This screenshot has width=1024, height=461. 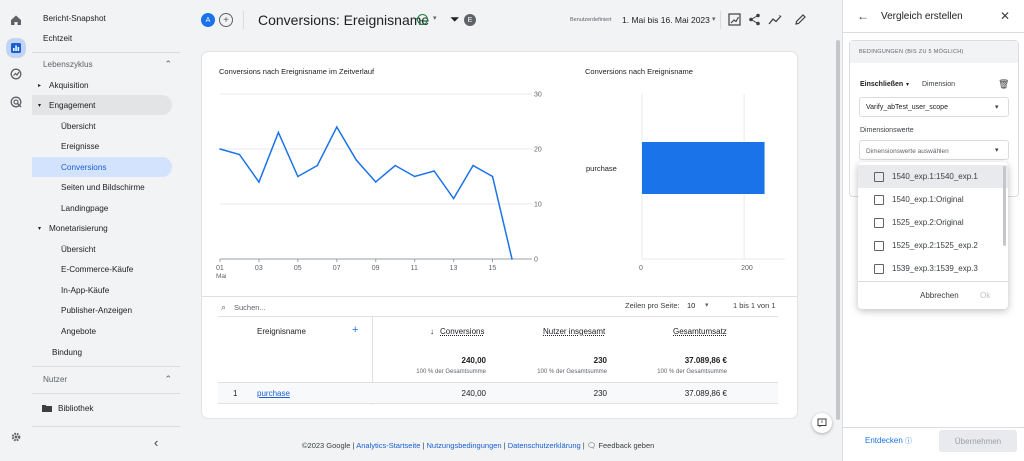 What do you see at coordinates (63, 85) in the screenshot?
I see `nav-acquisition: ▸ Akquisition` at bounding box center [63, 85].